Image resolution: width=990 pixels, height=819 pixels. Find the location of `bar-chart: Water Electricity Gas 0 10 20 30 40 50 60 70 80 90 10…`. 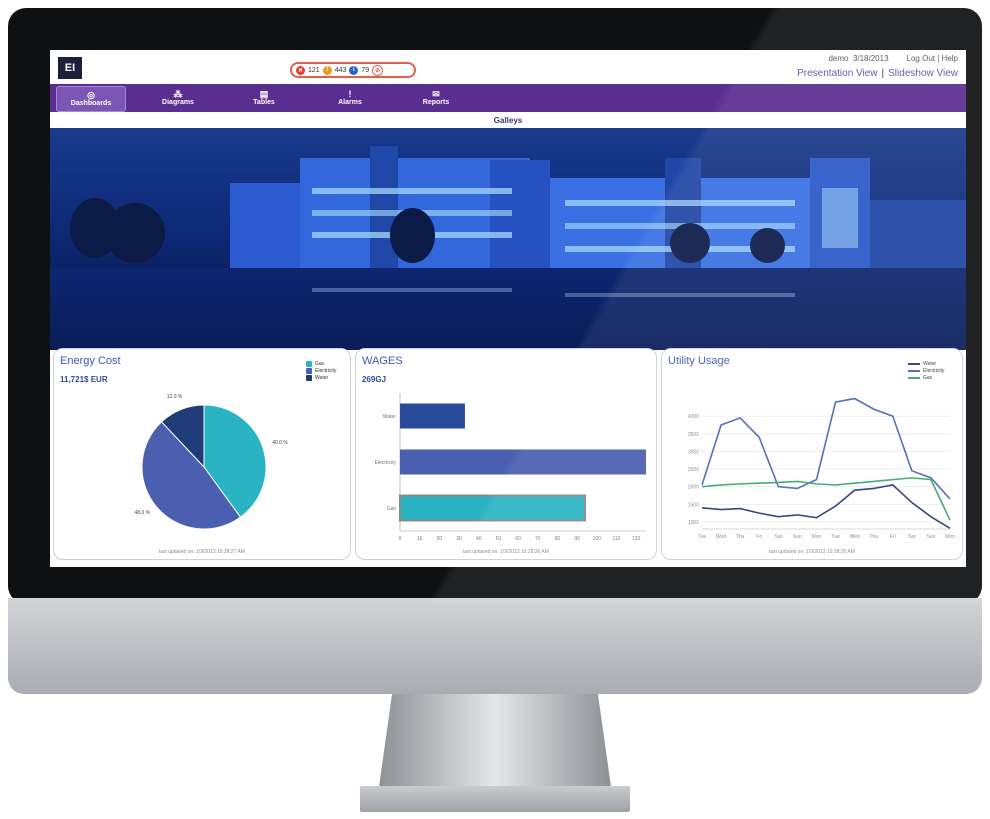

bar-chart: Water Electricity Gas 0 10 20 30 40 50 60 70 80 90 10… is located at coordinates (510, 467).